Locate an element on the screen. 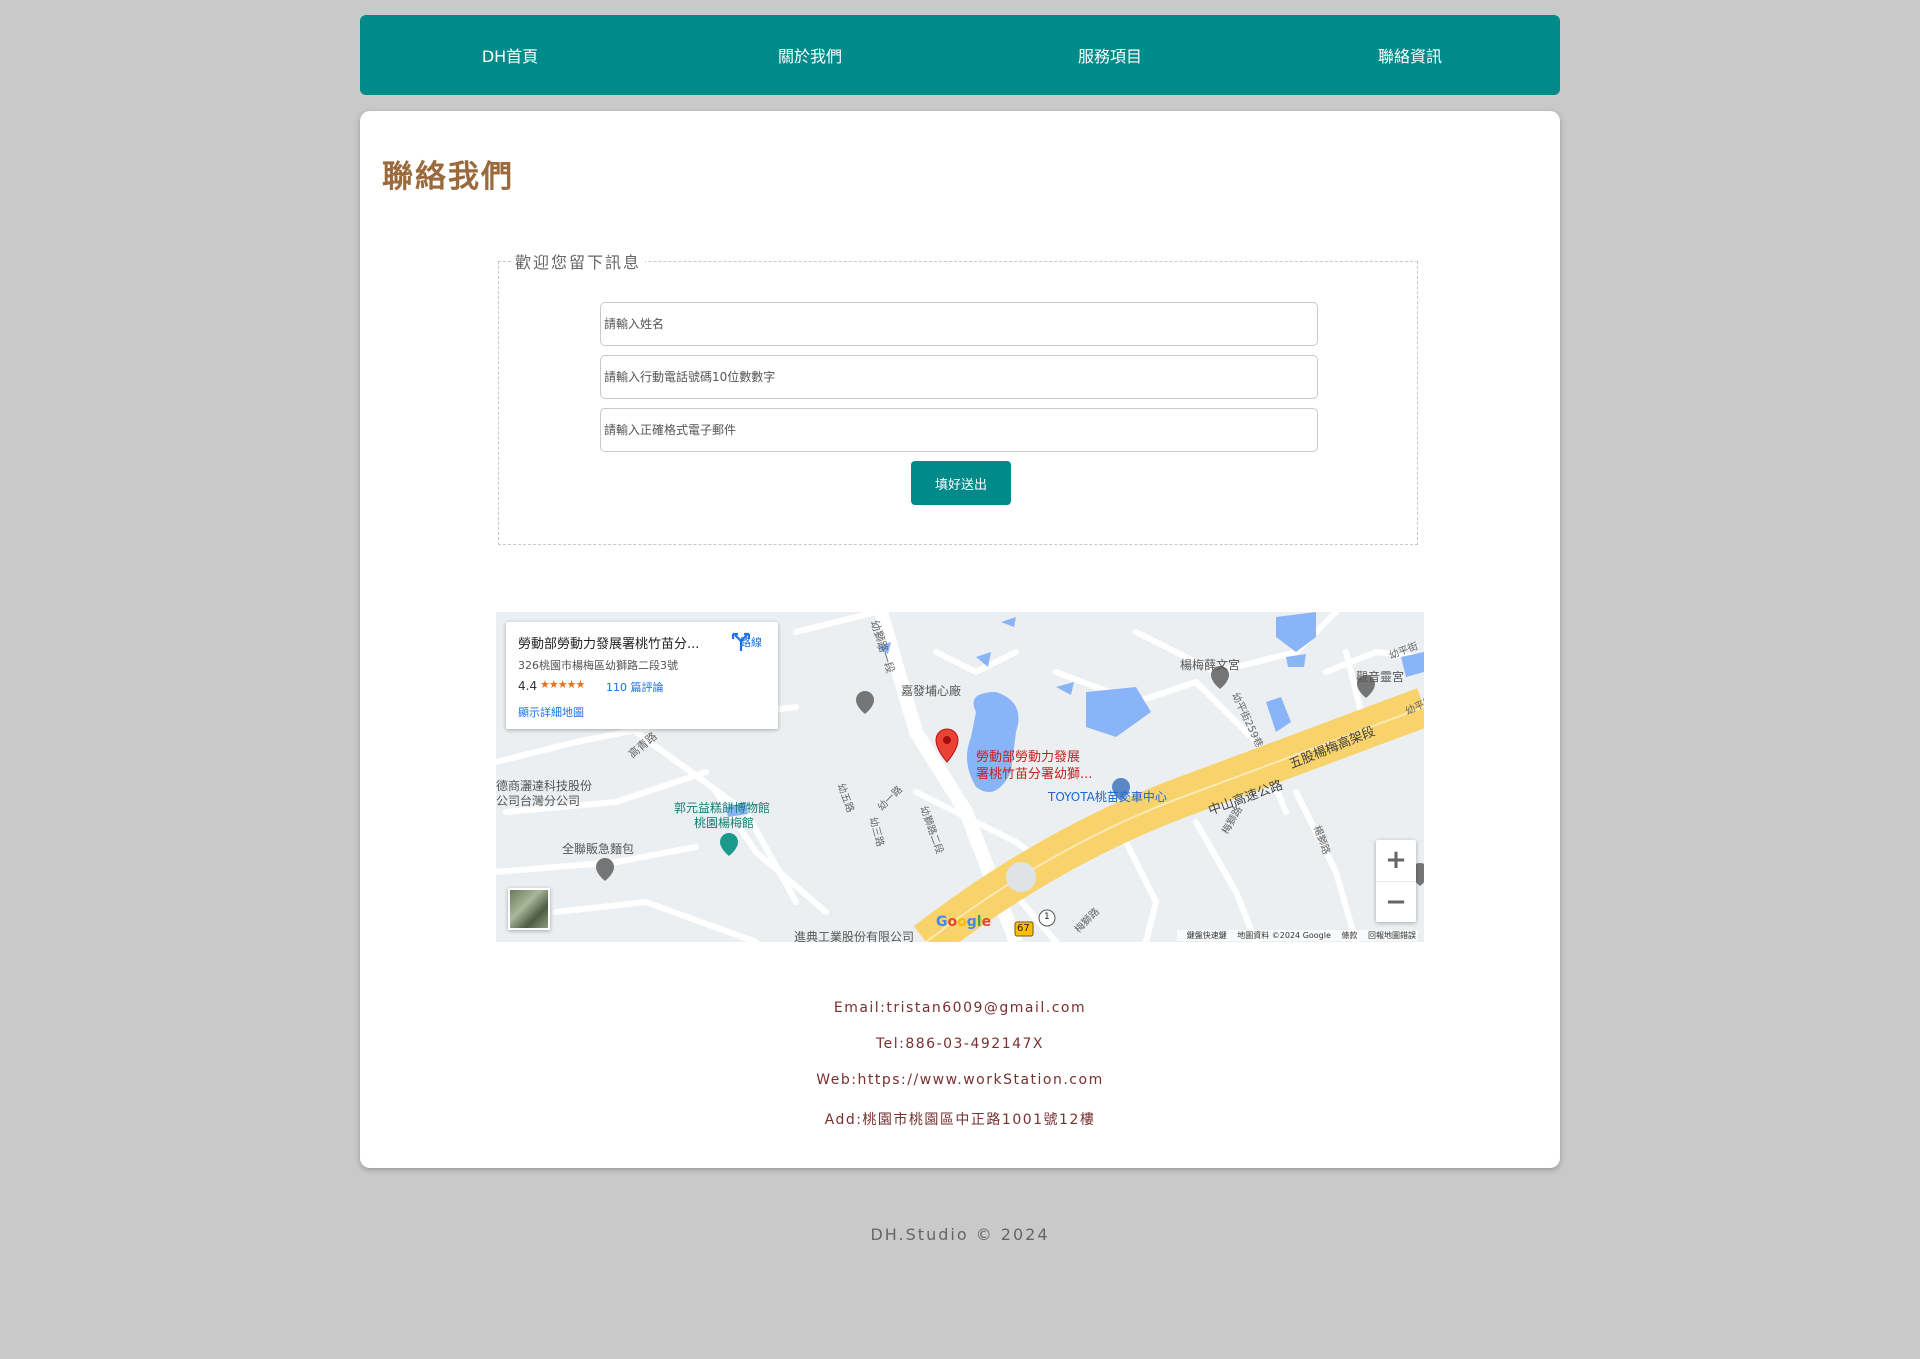 The image size is (1920, 1359). route-1-label: 1 is located at coordinates (1047, 917).